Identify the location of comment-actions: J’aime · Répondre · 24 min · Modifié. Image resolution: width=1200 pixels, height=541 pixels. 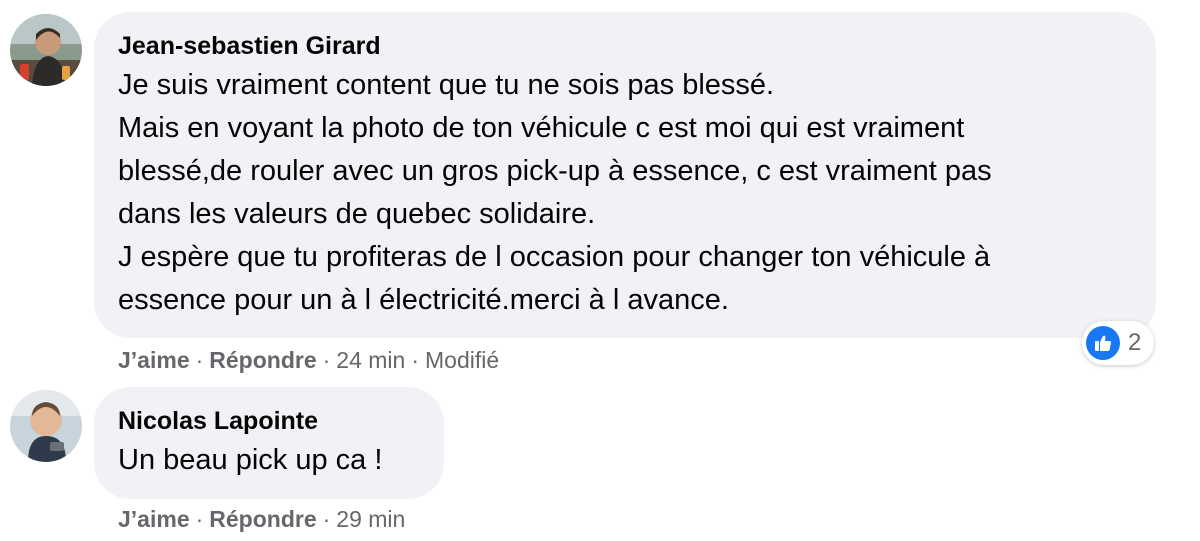
(308, 360).